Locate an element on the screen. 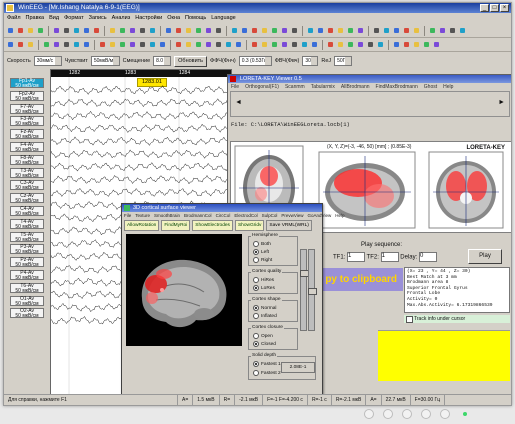  hemisphere-left-radio: Left is located at coordinates (261, 252).